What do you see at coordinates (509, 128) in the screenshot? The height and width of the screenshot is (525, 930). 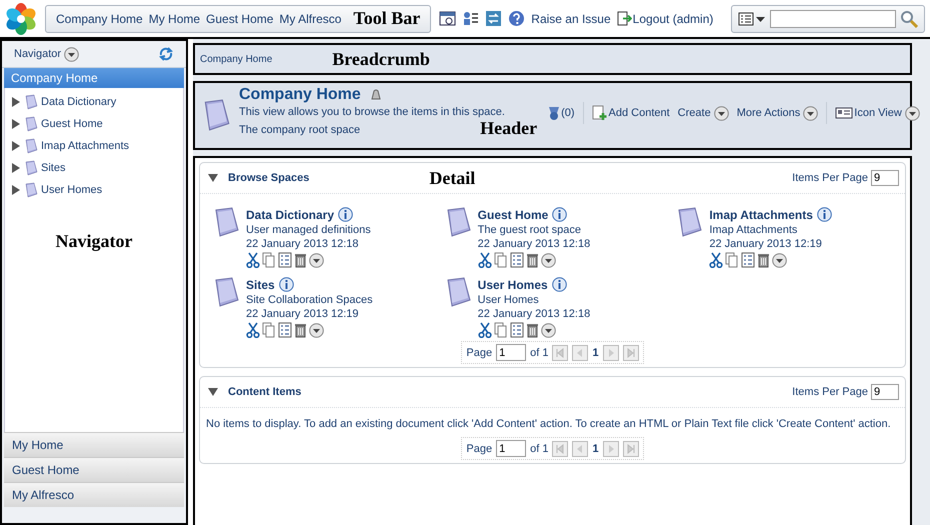 I see `annotation-label: Header` at bounding box center [509, 128].